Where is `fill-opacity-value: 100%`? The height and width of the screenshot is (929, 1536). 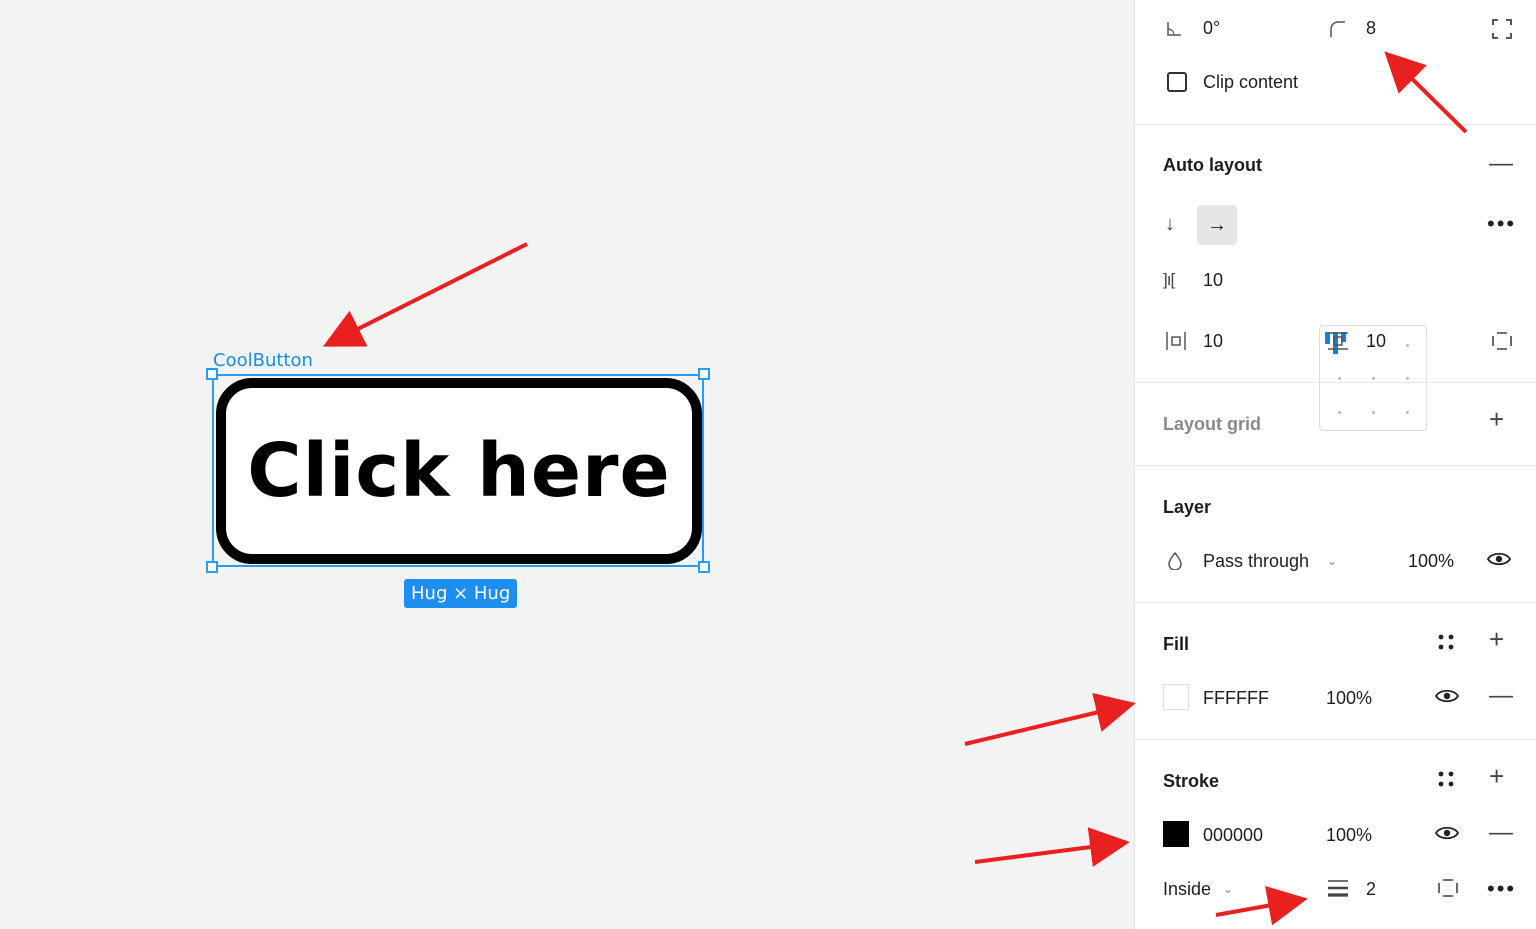 fill-opacity-value: 100% is located at coordinates (1349, 698).